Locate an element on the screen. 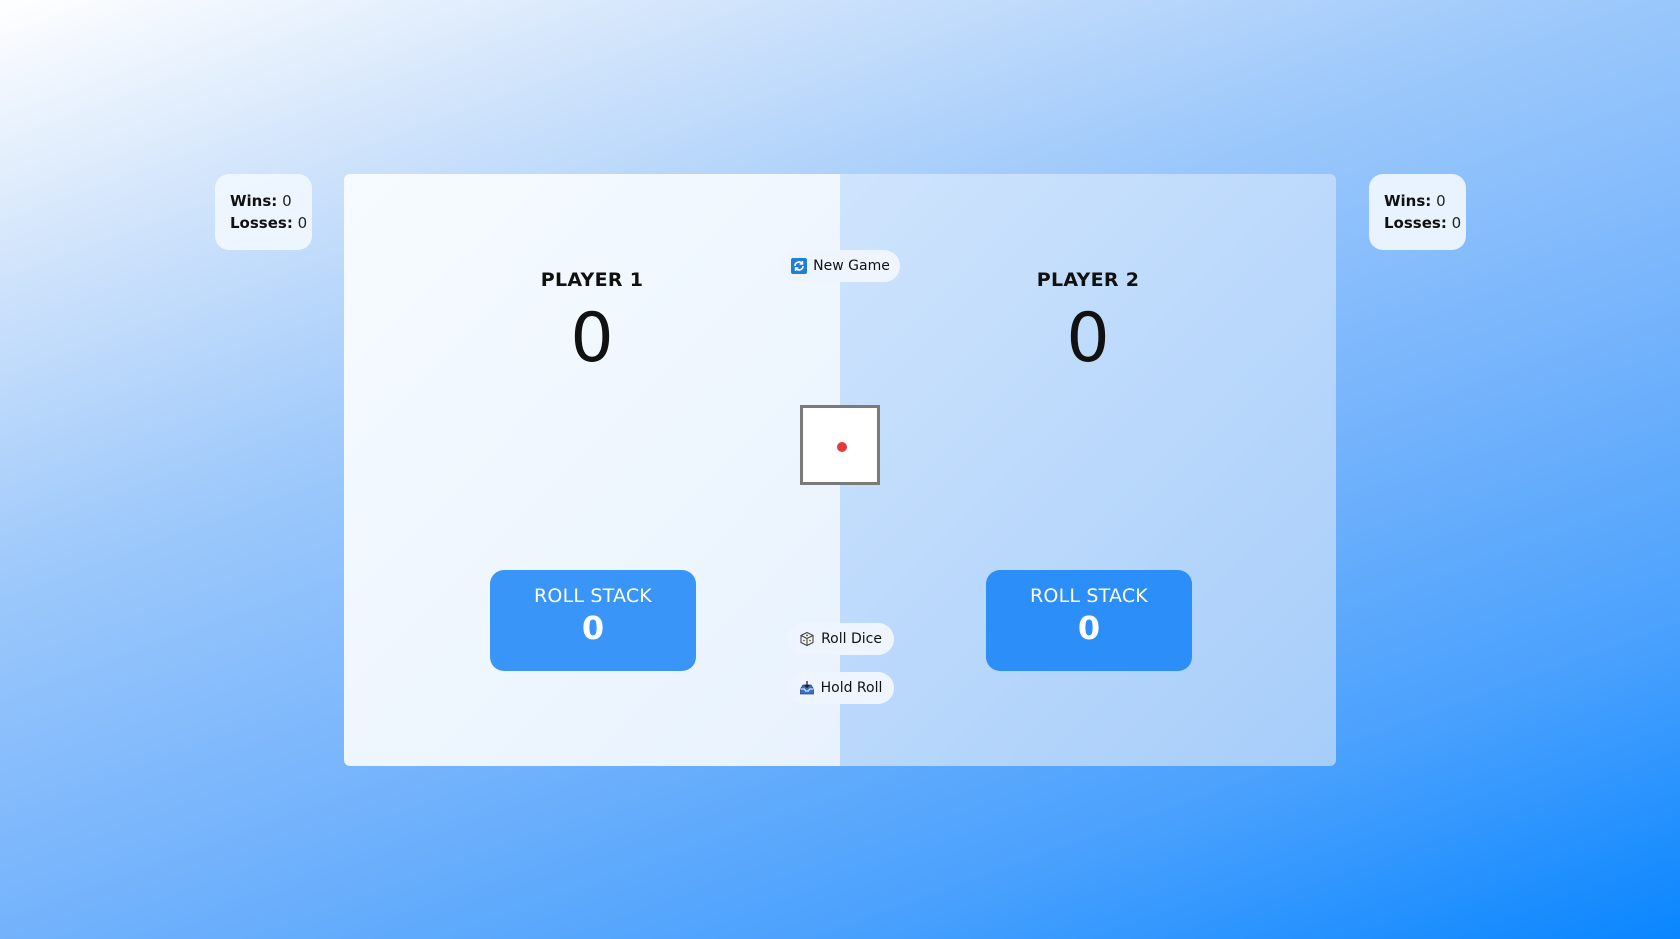 This screenshot has width=1680, height=939. hold-roll-button: Hold Roll is located at coordinates (840, 688).